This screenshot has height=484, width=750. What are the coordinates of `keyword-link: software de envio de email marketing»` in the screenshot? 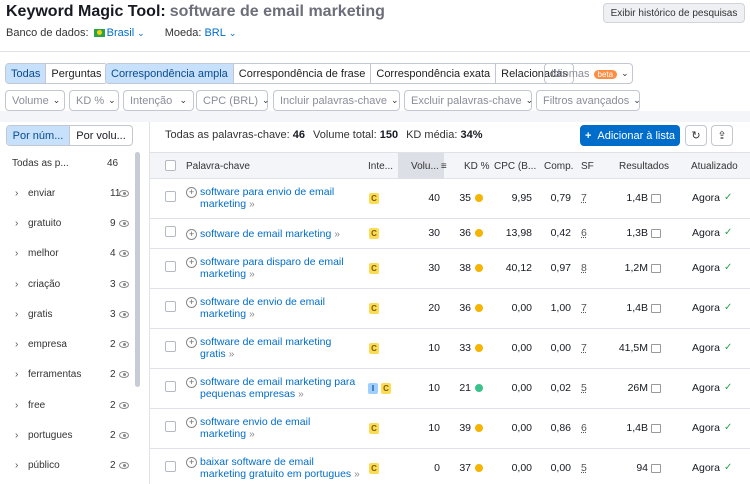 It's located at (280, 308).